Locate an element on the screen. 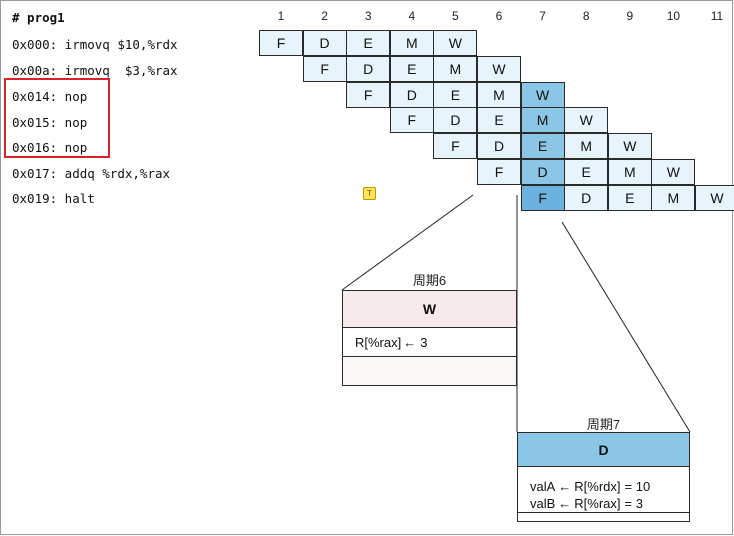 Image resolution: width=734 pixels, height=536 pixels. cycle7-valB-line: valB ← R[%rax] = 3 is located at coordinates (603, 504).